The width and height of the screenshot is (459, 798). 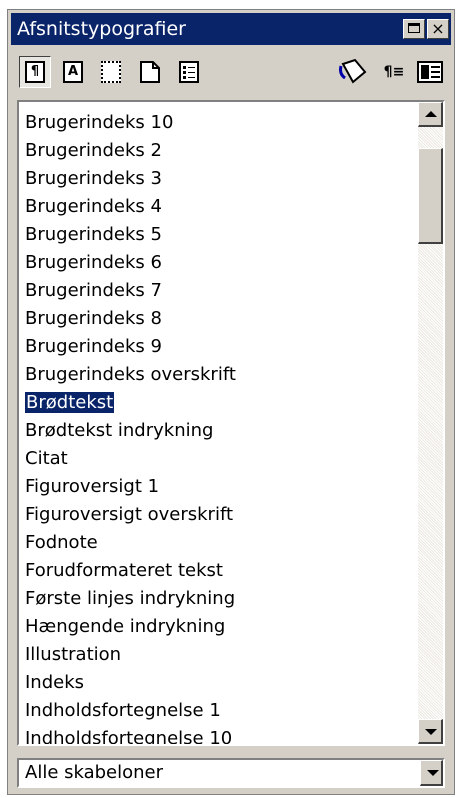 I want to click on maximize-button, so click(x=414, y=29).